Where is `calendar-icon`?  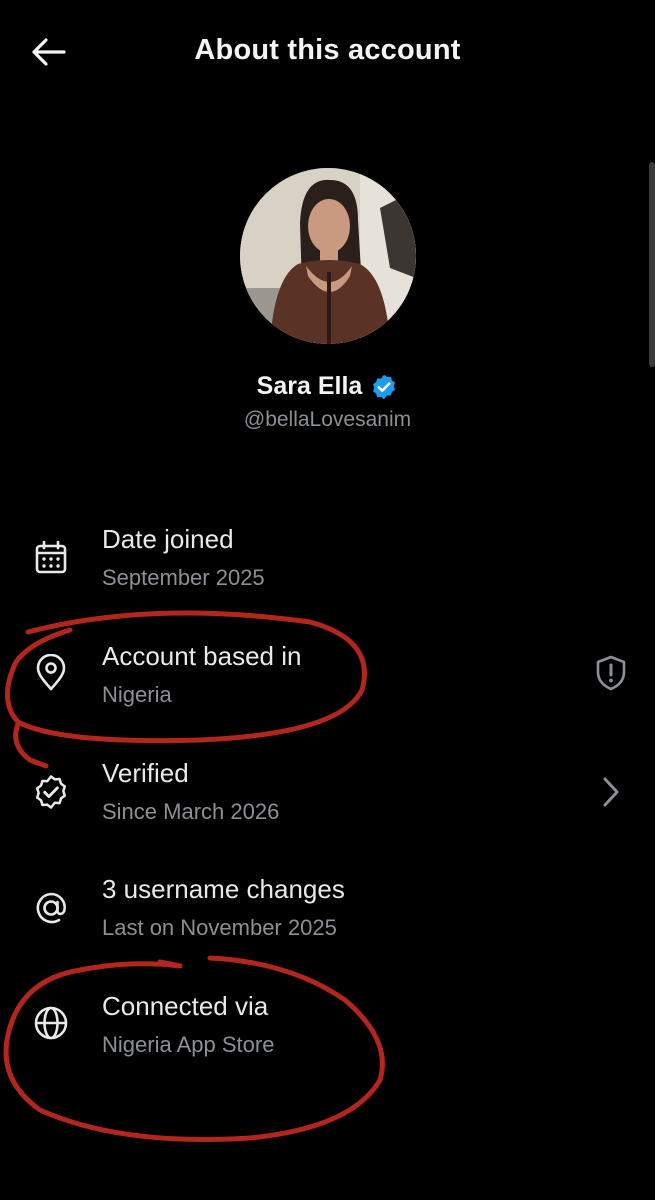
calendar-icon is located at coordinates (51, 558).